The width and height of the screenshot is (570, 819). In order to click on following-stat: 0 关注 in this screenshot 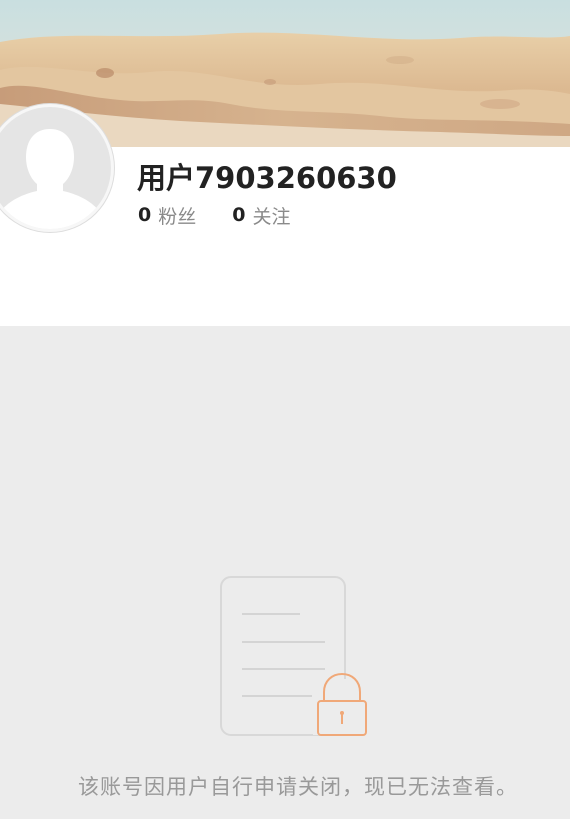, I will do `click(261, 215)`.